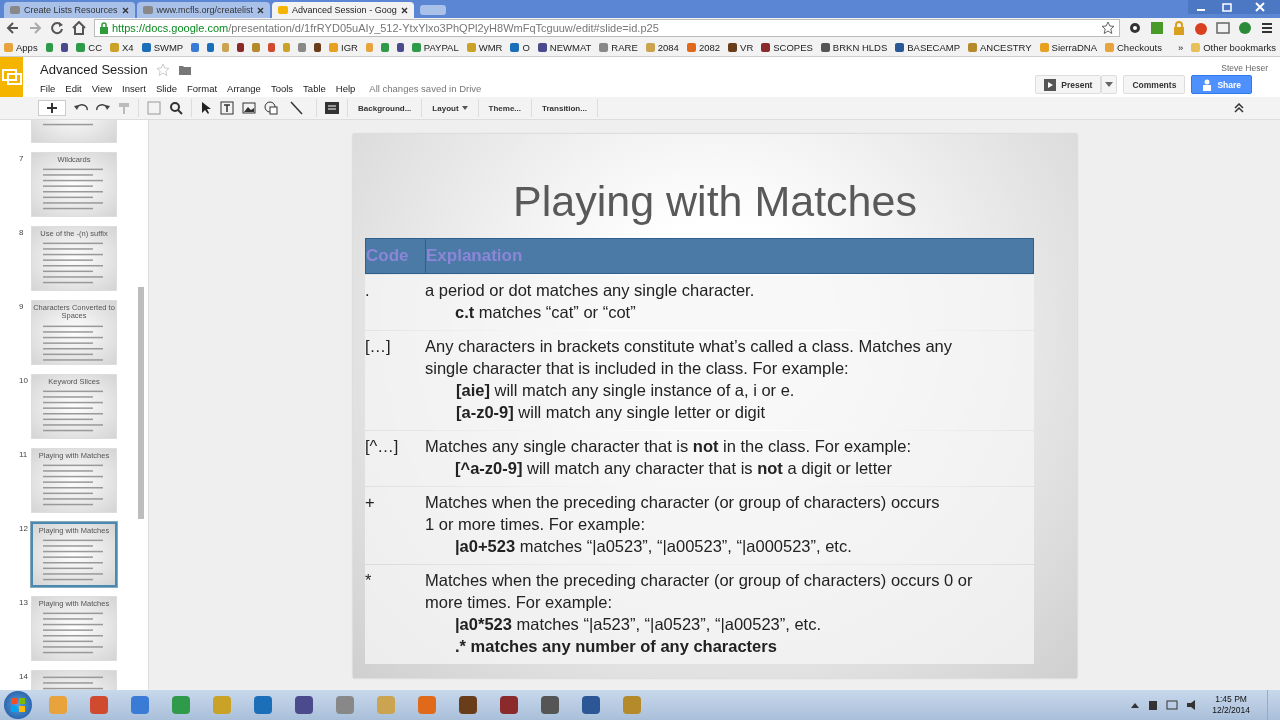  What do you see at coordinates (564, 47) in the screenshot?
I see `bookmark: NEWMAT` at bounding box center [564, 47].